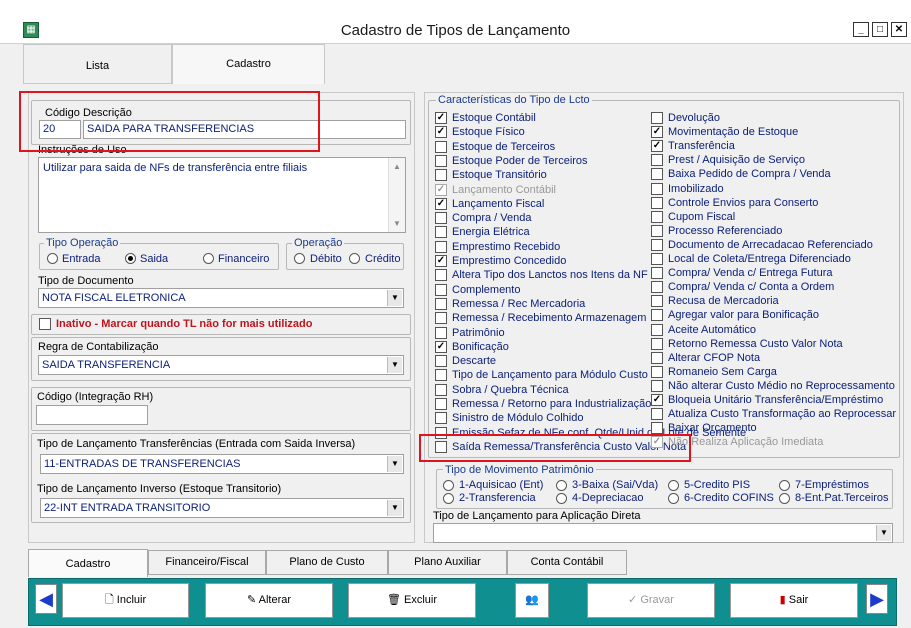  I want to click on tab-lista-label: Lista, so click(97, 66).